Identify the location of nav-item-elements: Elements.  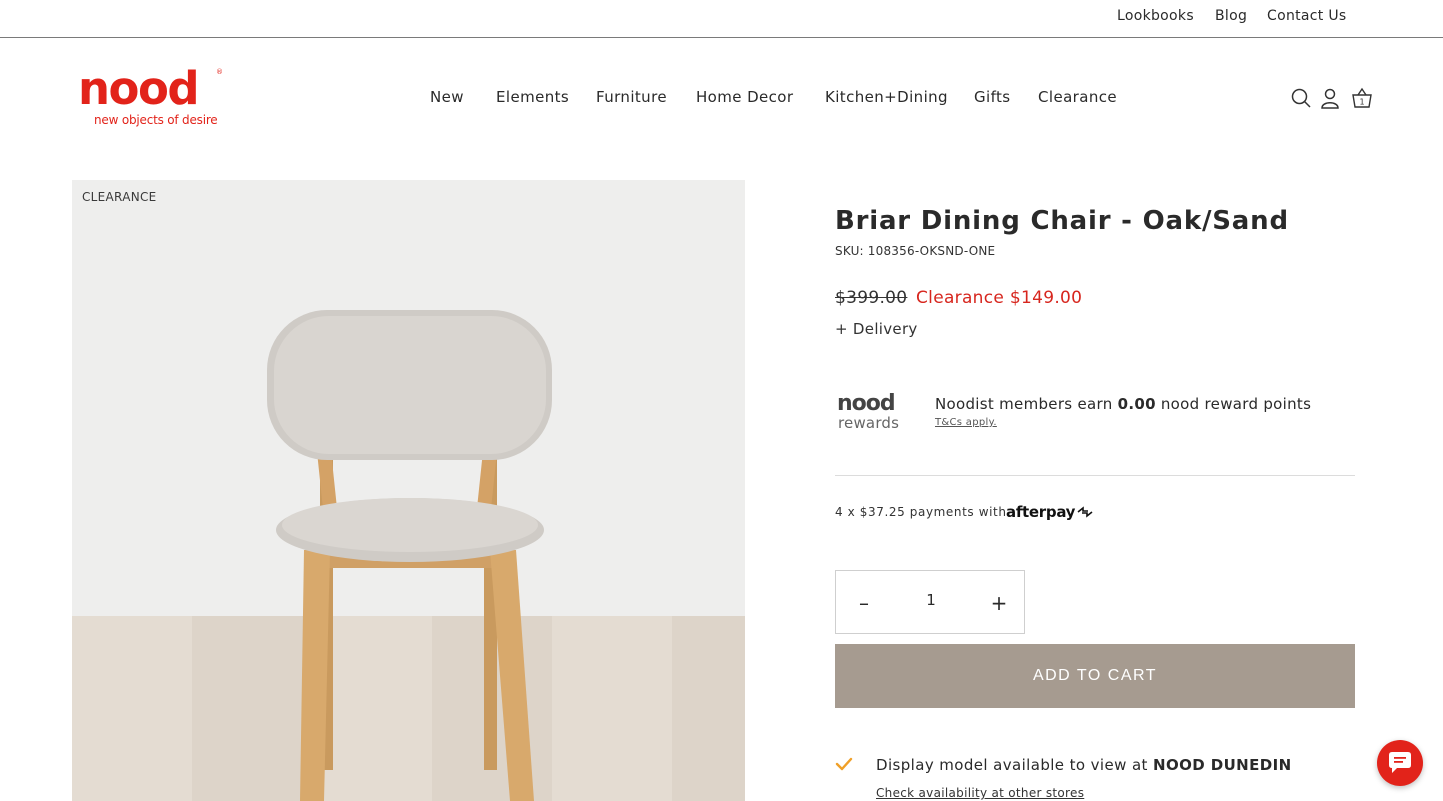
(532, 97).